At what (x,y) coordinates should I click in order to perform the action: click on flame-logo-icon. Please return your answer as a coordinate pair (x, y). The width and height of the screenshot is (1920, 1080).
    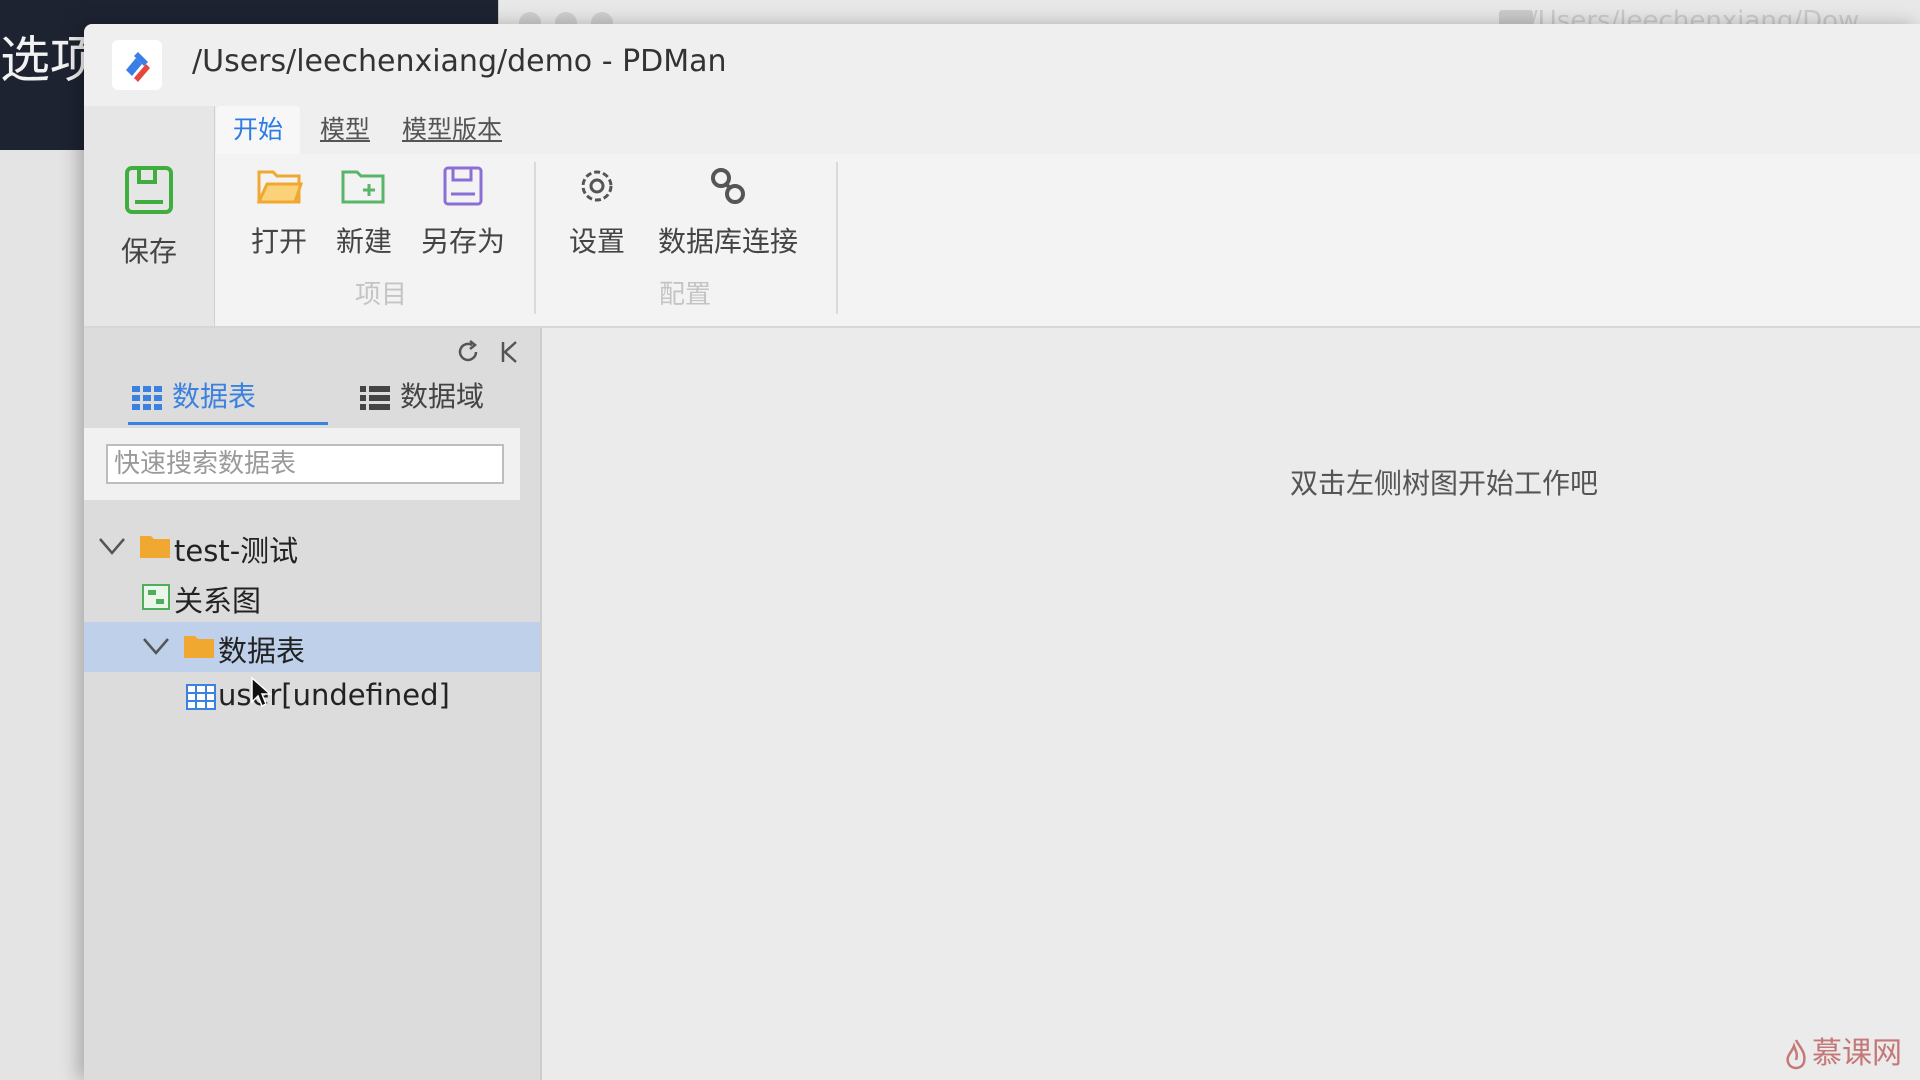
    Looking at the image, I should click on (1796, 1053).